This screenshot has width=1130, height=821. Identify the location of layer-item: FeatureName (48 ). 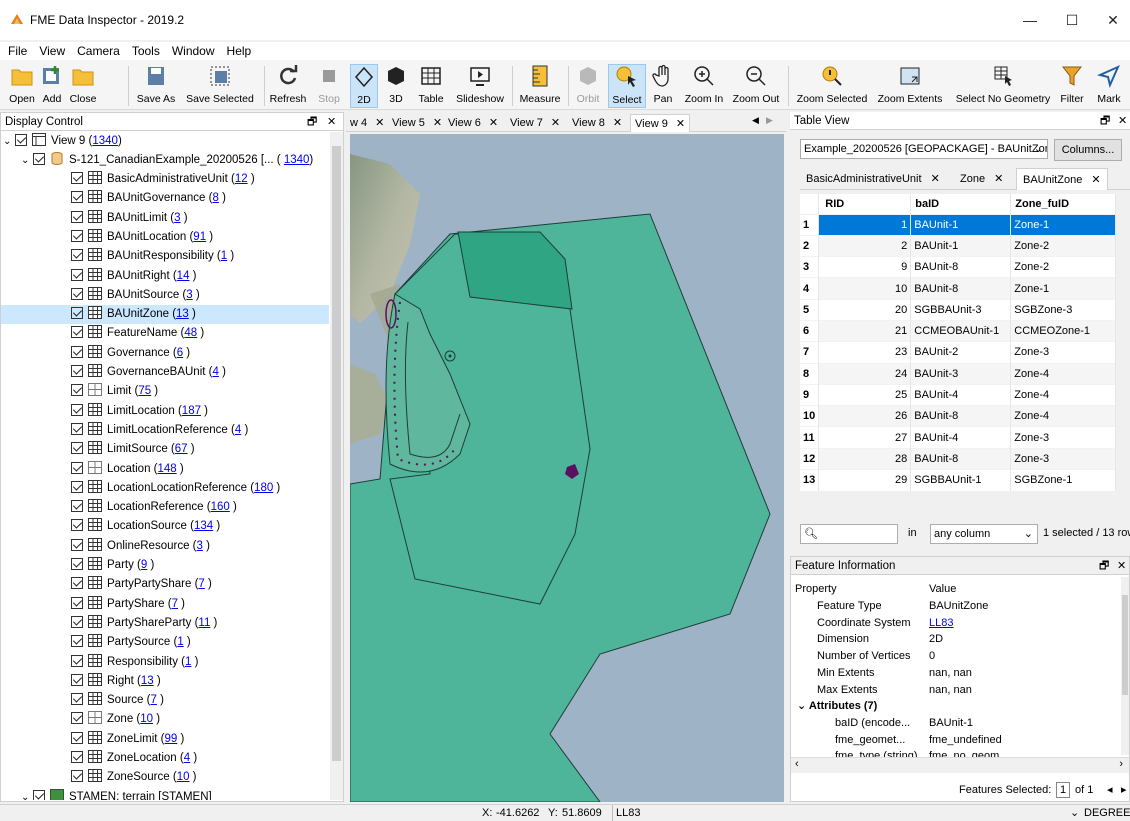
(165, 333).